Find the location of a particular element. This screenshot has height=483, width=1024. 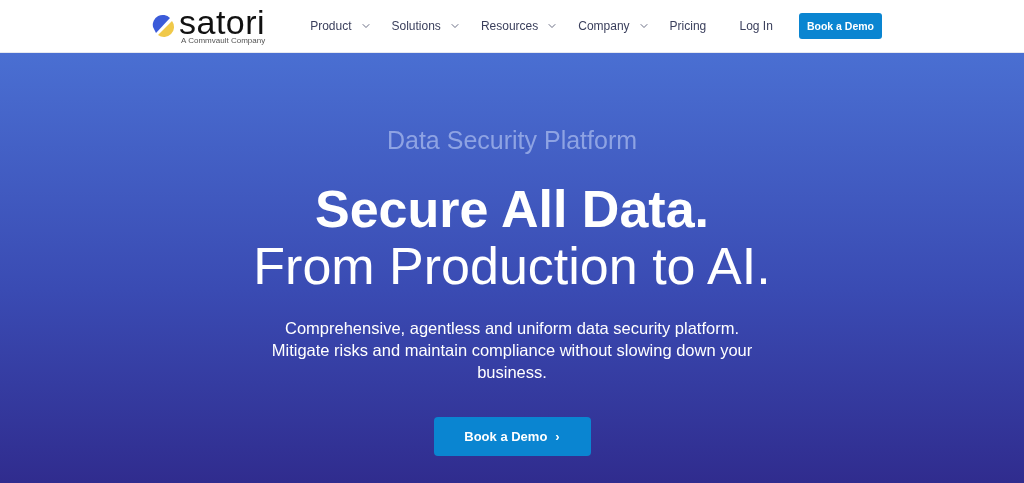

nav-link: Company is located at coordinates (614, 26).